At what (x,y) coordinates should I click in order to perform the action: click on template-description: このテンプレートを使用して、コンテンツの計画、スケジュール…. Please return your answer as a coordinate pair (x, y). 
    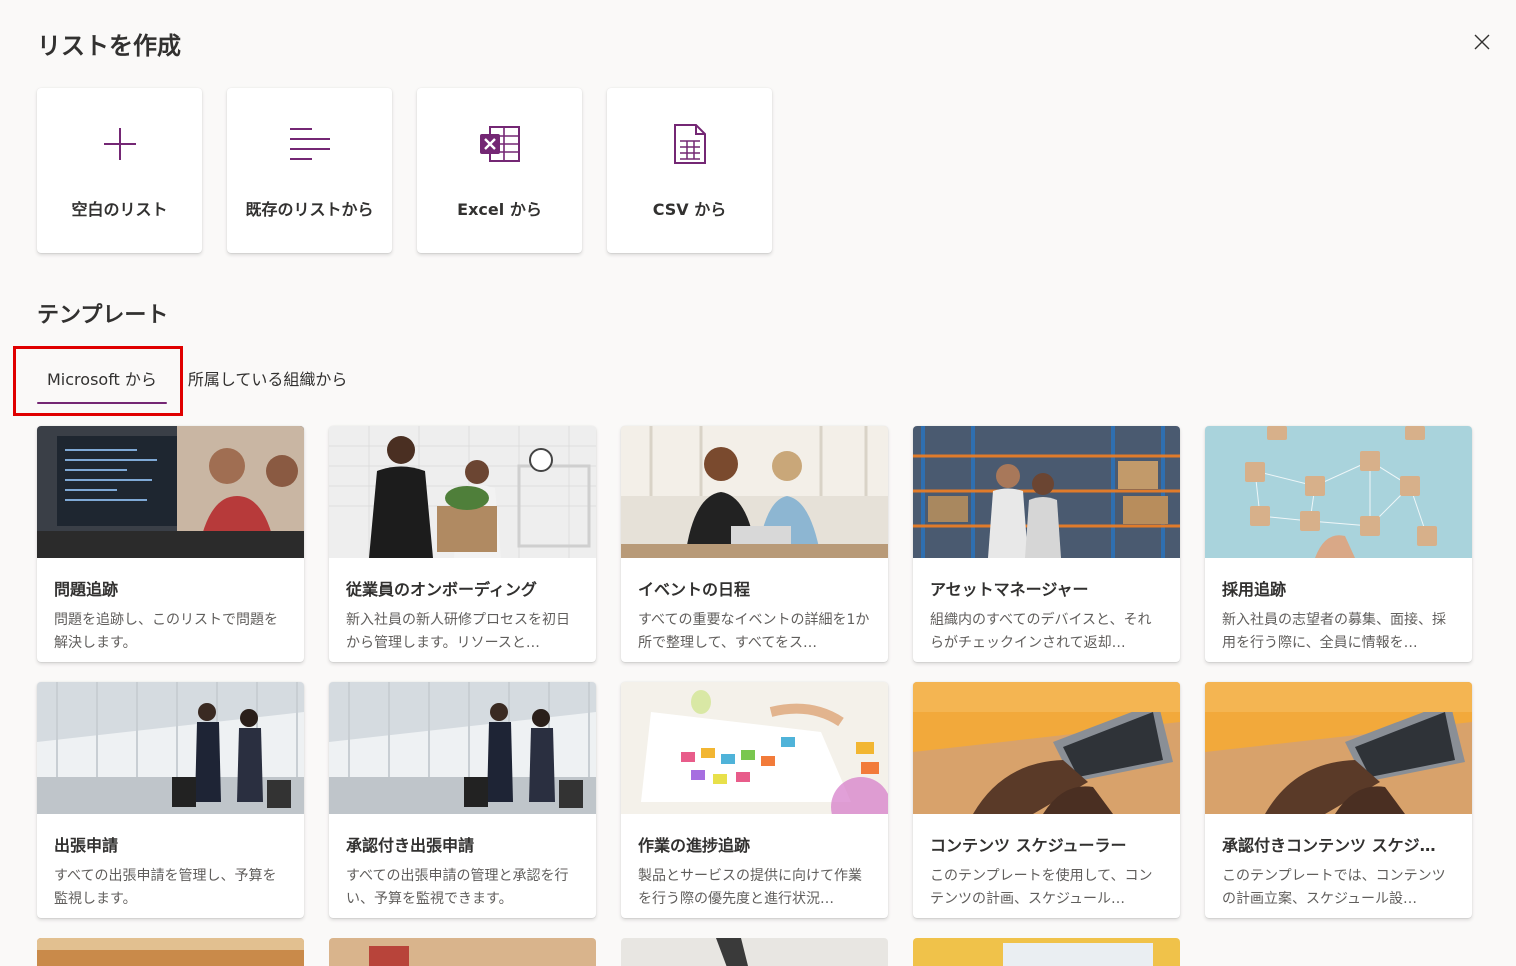
    Looking at the image, I should click on (1041, 887).